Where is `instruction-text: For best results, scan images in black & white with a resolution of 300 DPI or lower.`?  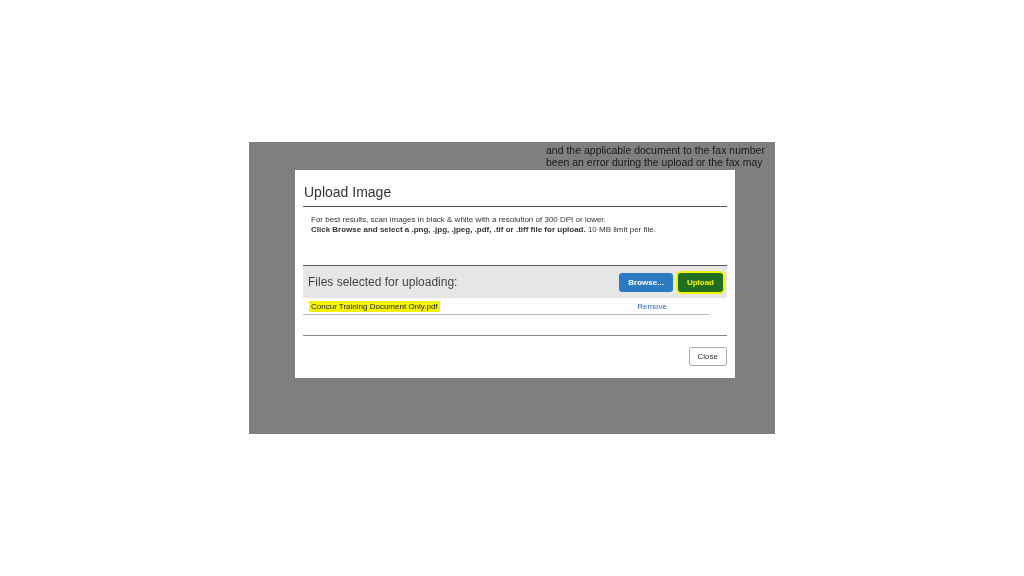
instruction-text: For best results, scan images in black & white with a resolution of 300 DPI or lower. is located at coordinates (459, 220).